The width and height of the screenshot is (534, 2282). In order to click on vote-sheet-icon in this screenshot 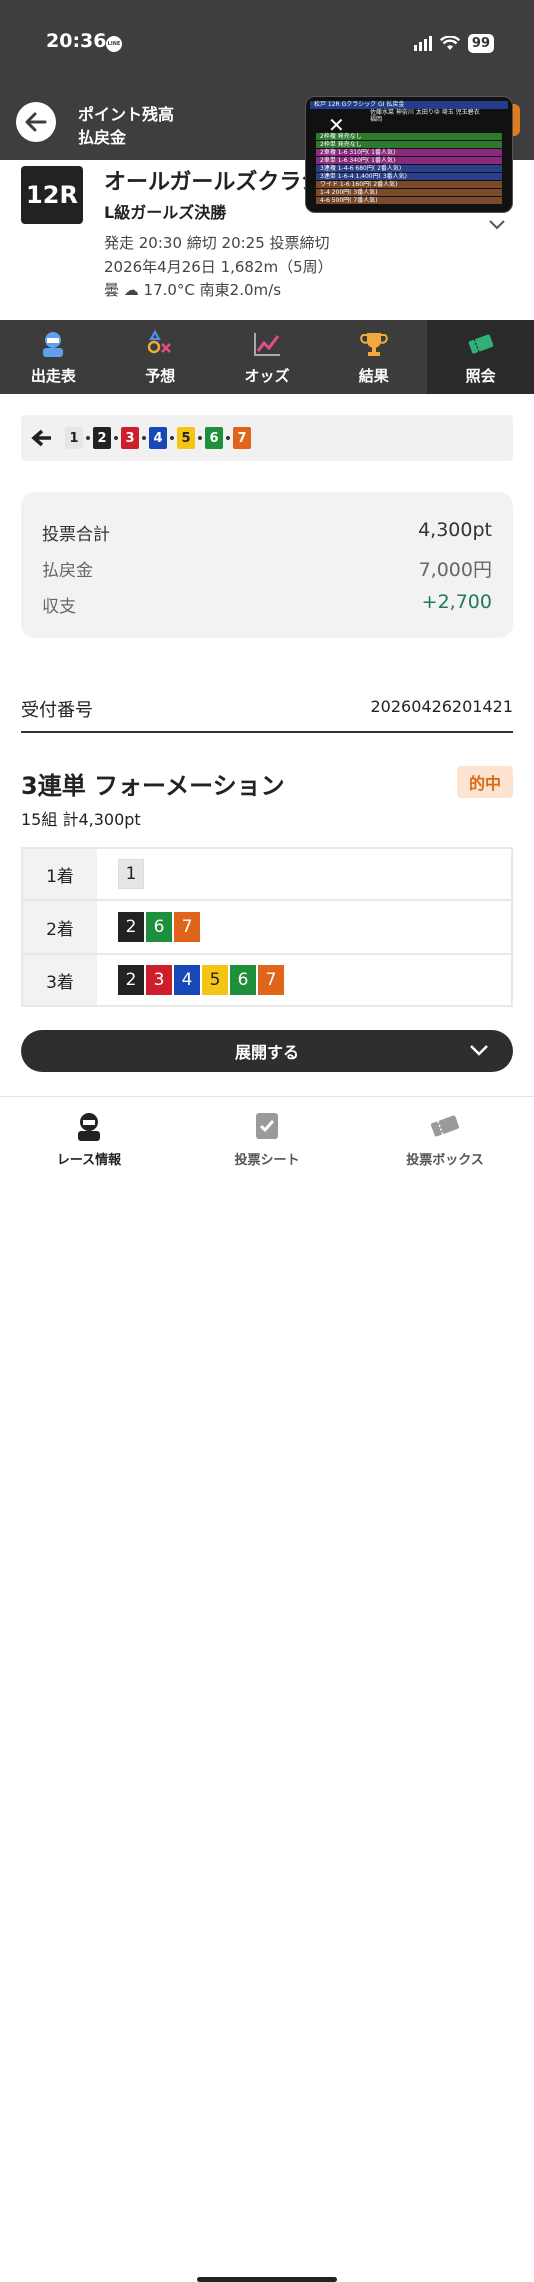, I will do `click(267, 1126)`.